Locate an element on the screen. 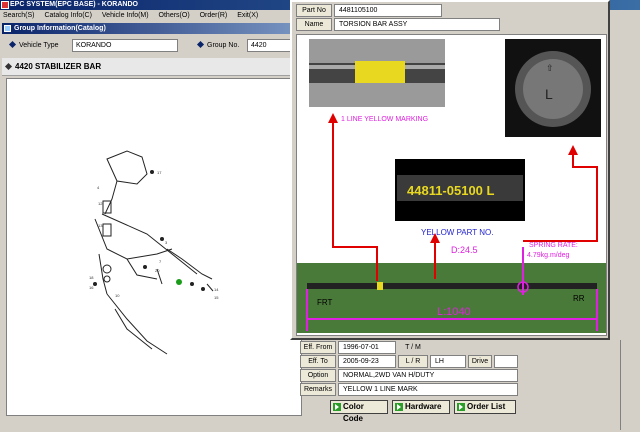 This screenshot has height=432, width=640. svg-text: 14 is located at coordinates (216, 289).